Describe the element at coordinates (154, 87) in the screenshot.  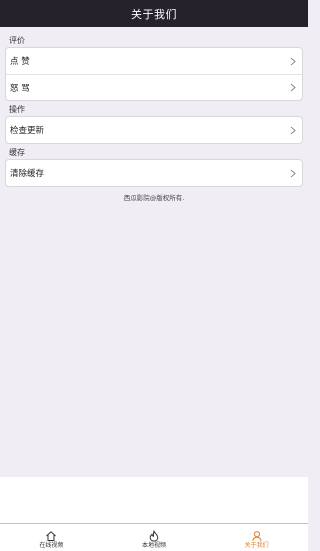
I see `row-scold: 怒 骂` at that location.